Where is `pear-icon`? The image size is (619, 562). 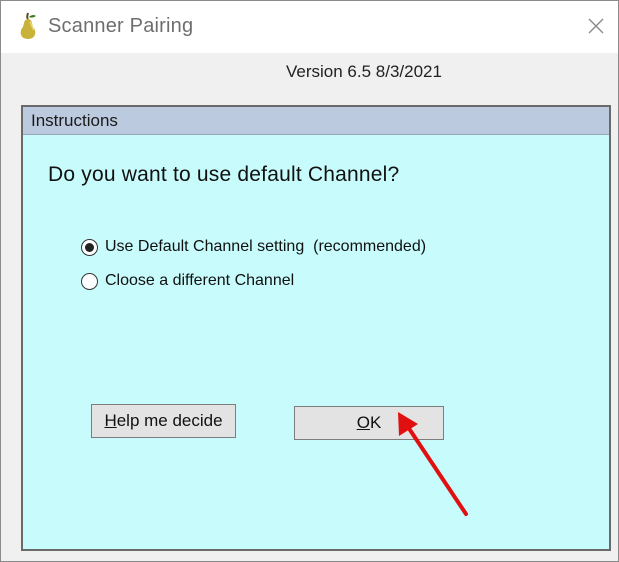
pear-icon is located at coordinates (28, 26).